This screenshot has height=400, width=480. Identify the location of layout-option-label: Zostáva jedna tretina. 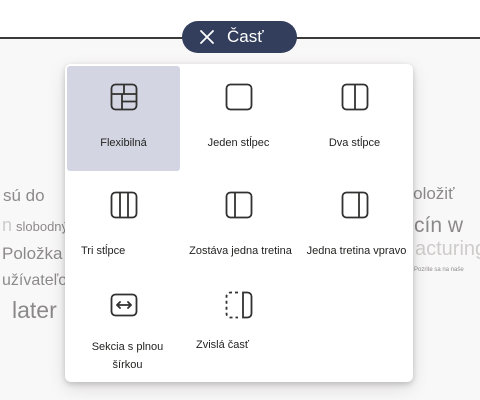
(240, 251).